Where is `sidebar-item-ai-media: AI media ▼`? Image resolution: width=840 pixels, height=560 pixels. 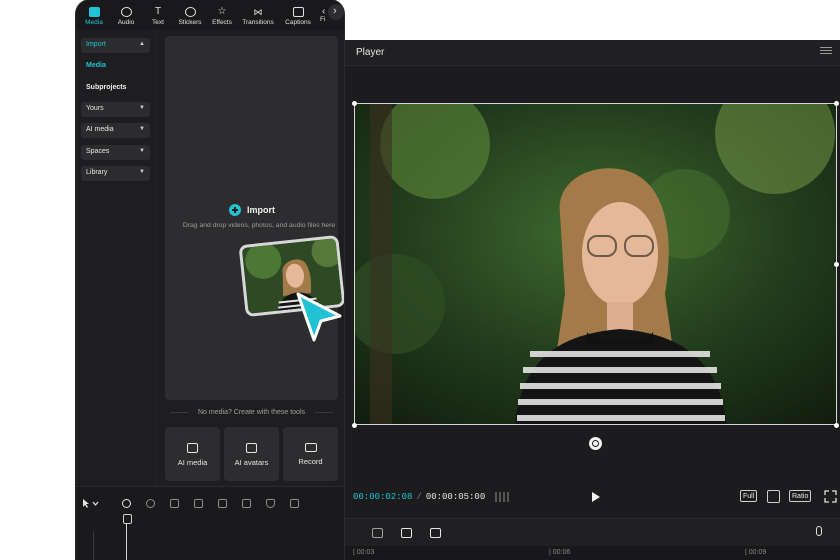
sidebar-item-ai-media: AI media ▼ is located at coordinates (115, 130).